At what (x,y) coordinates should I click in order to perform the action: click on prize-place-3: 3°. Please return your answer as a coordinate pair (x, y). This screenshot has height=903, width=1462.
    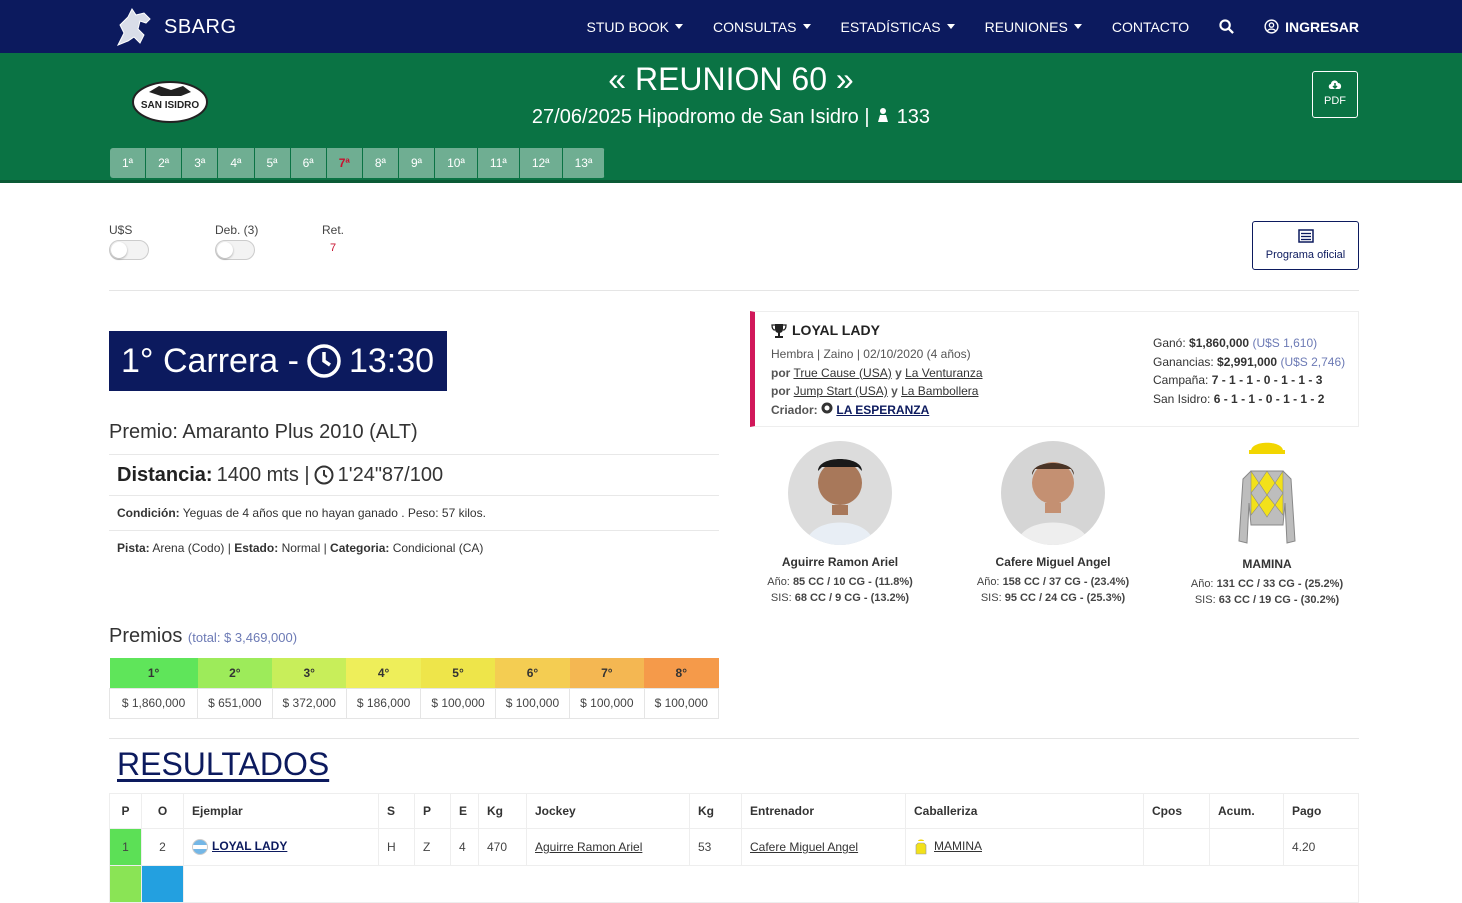
    Looking at the image, I should click on (309, 673).